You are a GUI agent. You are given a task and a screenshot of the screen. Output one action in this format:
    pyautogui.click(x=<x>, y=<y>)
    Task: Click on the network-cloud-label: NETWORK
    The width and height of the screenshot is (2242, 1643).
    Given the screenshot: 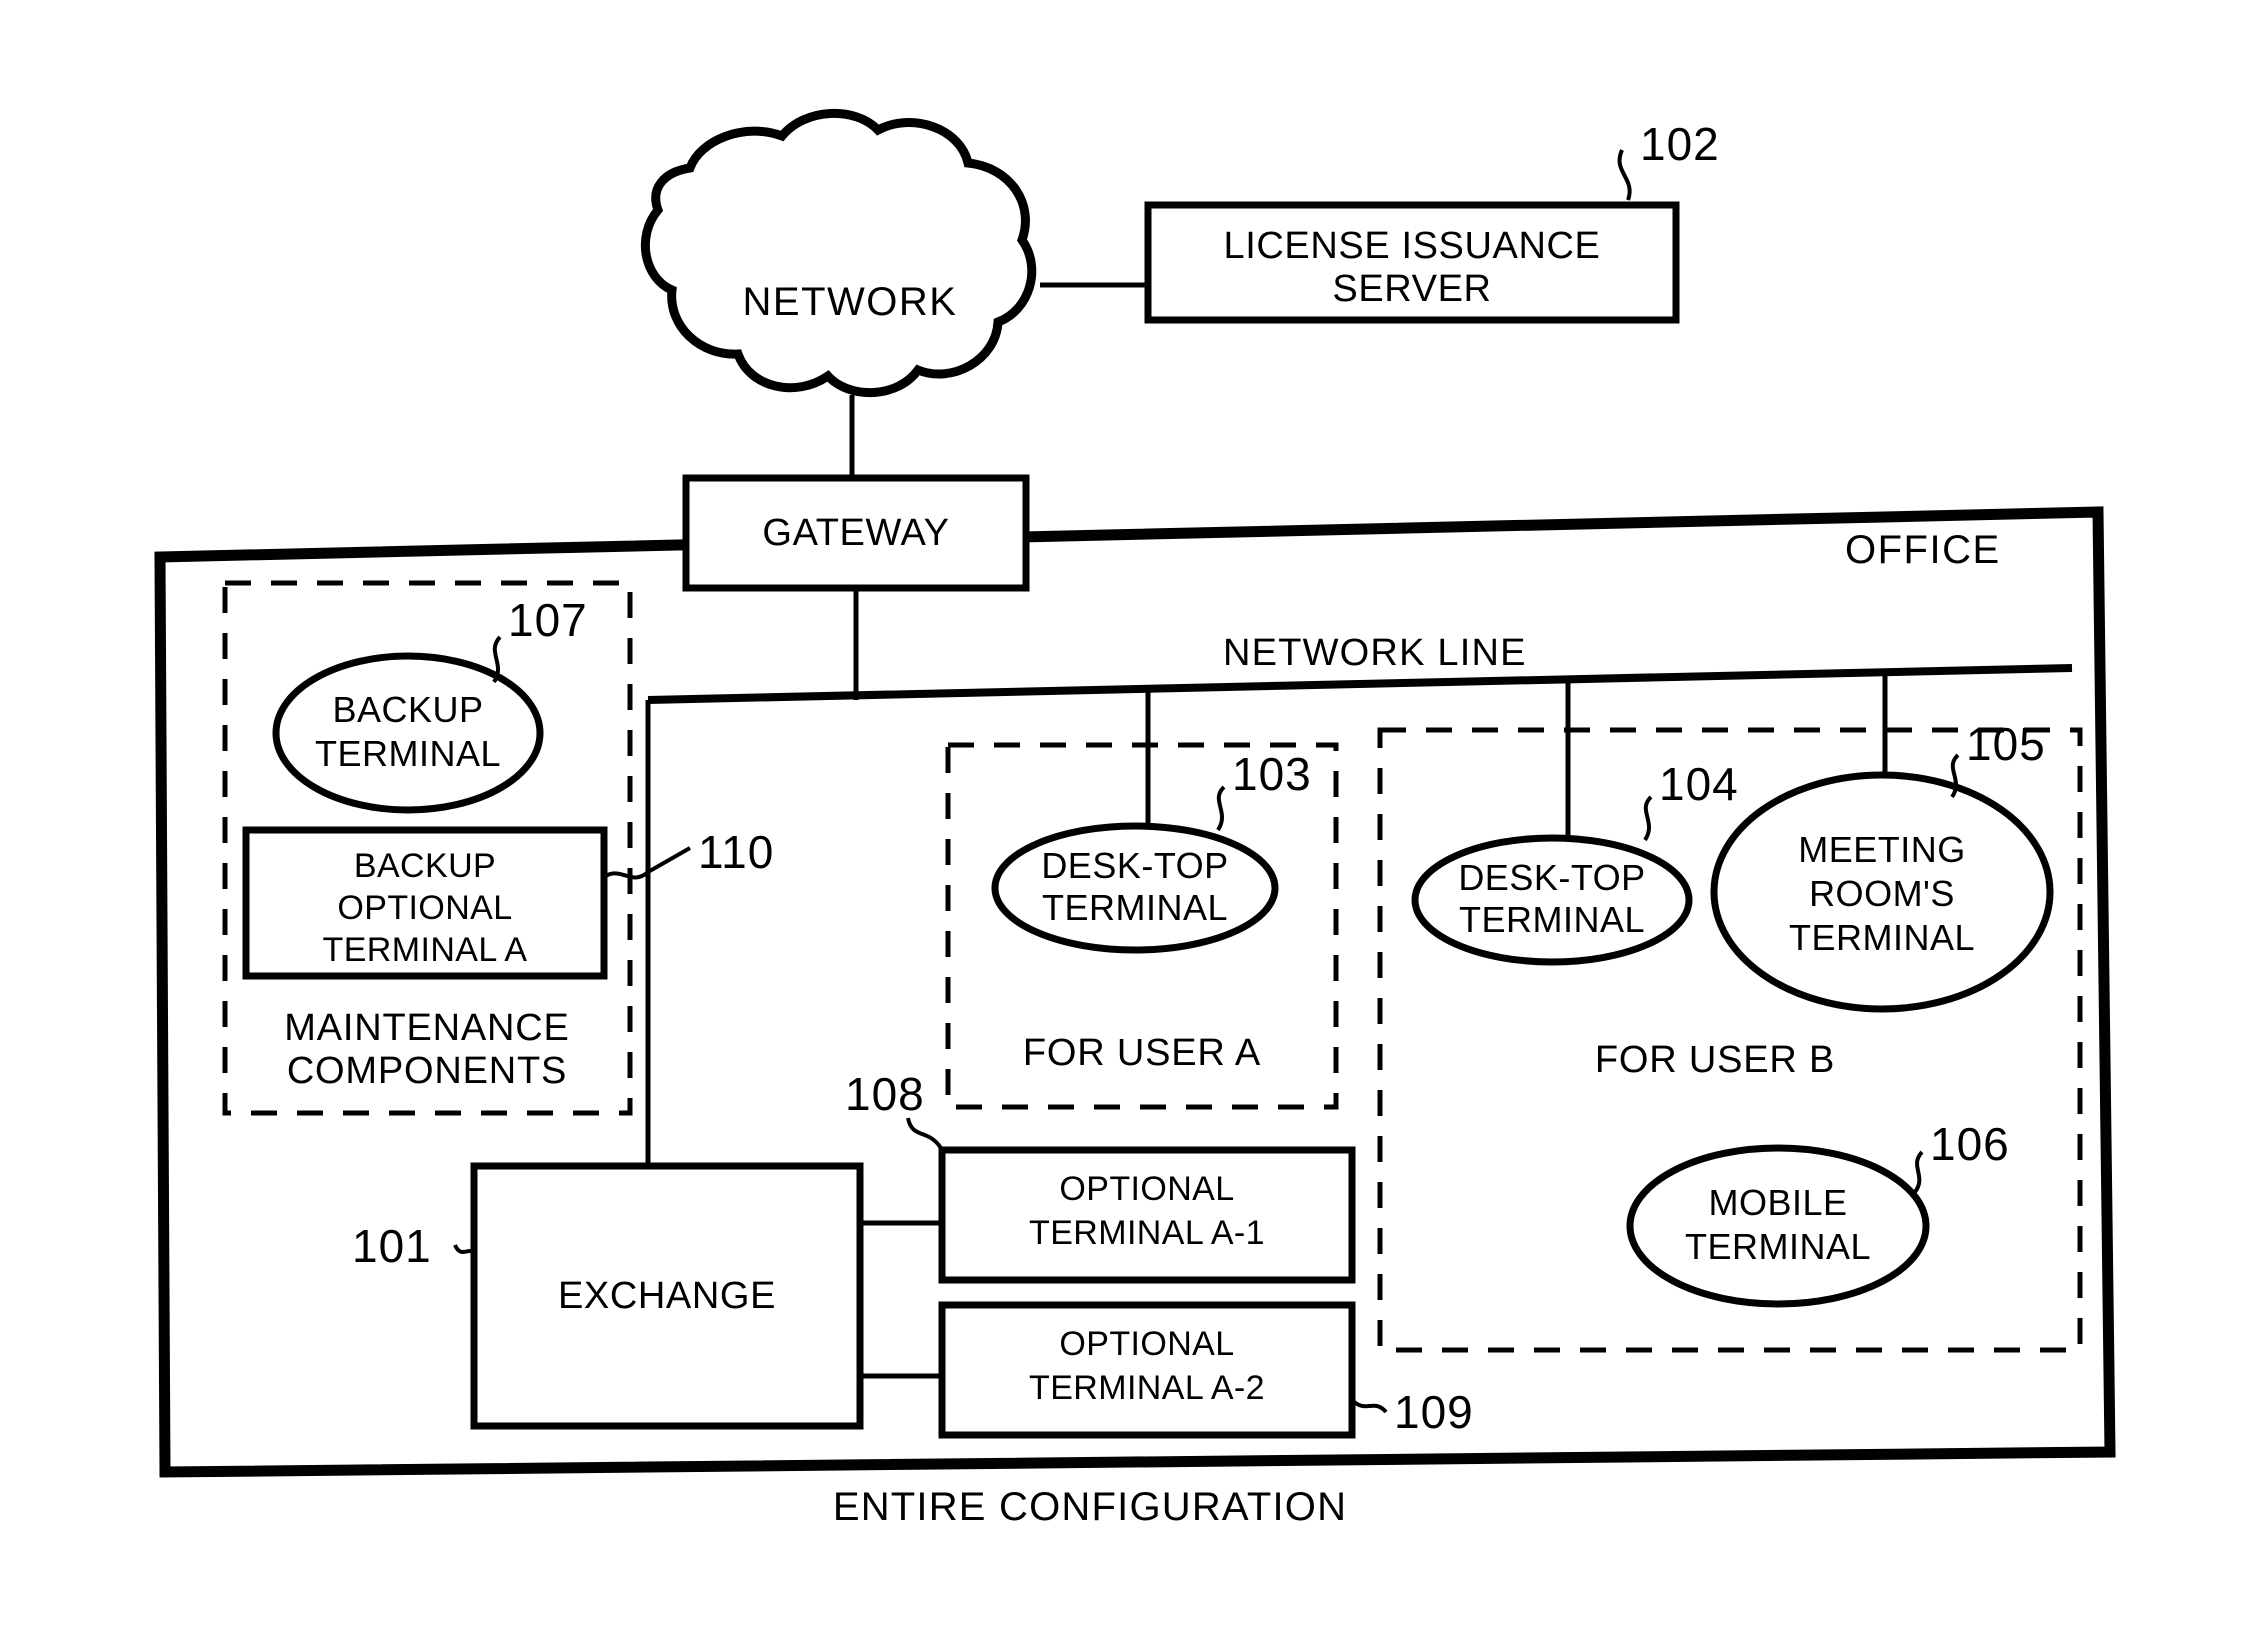 What is the action you would take?
    pyautogui.click(x=850, y=302)
    